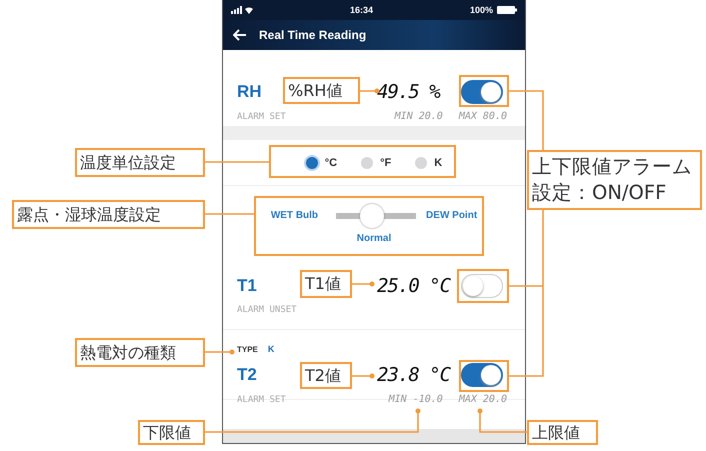  Describe the element at coordinates (418, 116) in the screenshot. I see `min-limit: MIN 20.0` at that location.